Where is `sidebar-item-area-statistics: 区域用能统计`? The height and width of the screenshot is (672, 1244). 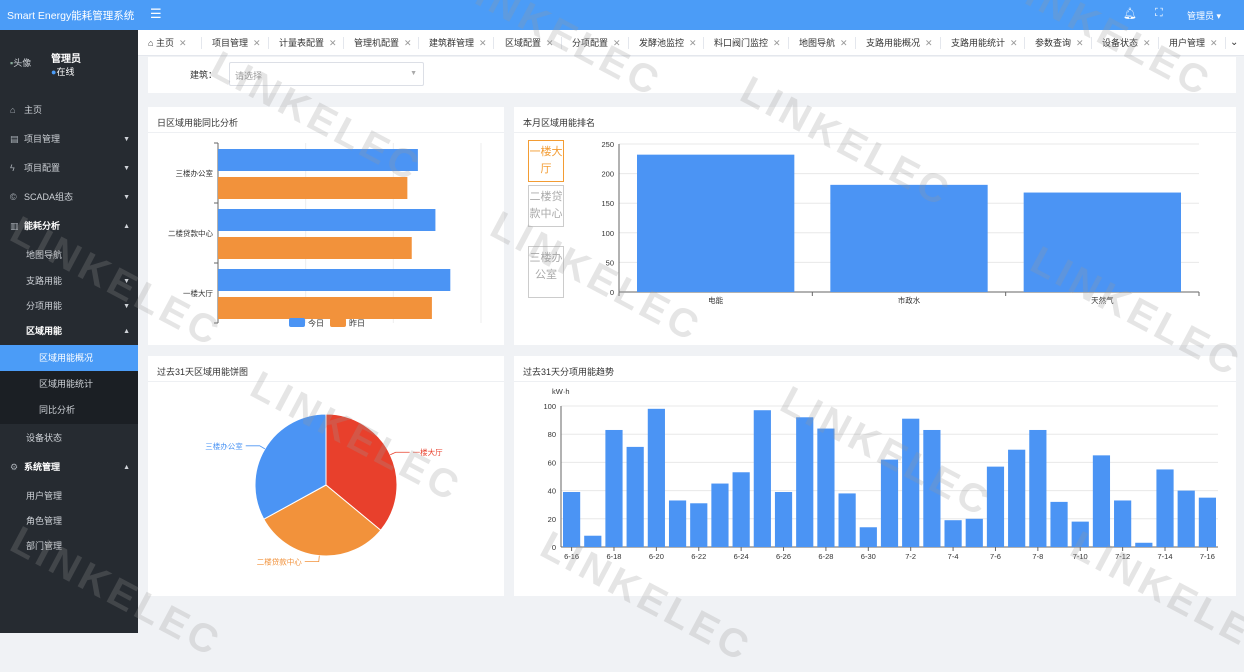 sidebar-item-area-statistics: 区域用能统计 is located at coordinates (69, 384).